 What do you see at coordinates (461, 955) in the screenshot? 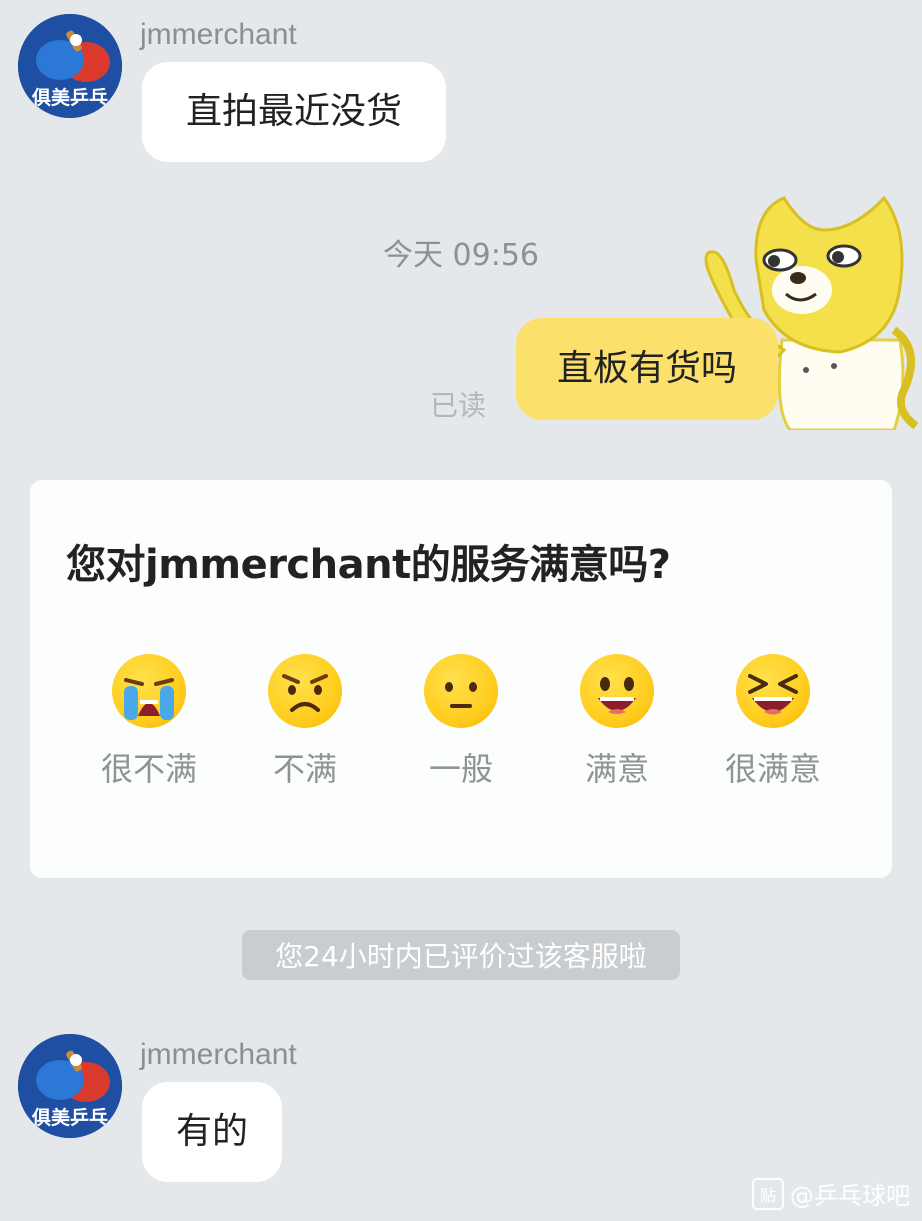
I see `system-notice: 您24小时内已评价过该客服啦` at bounding box center [461, 955].